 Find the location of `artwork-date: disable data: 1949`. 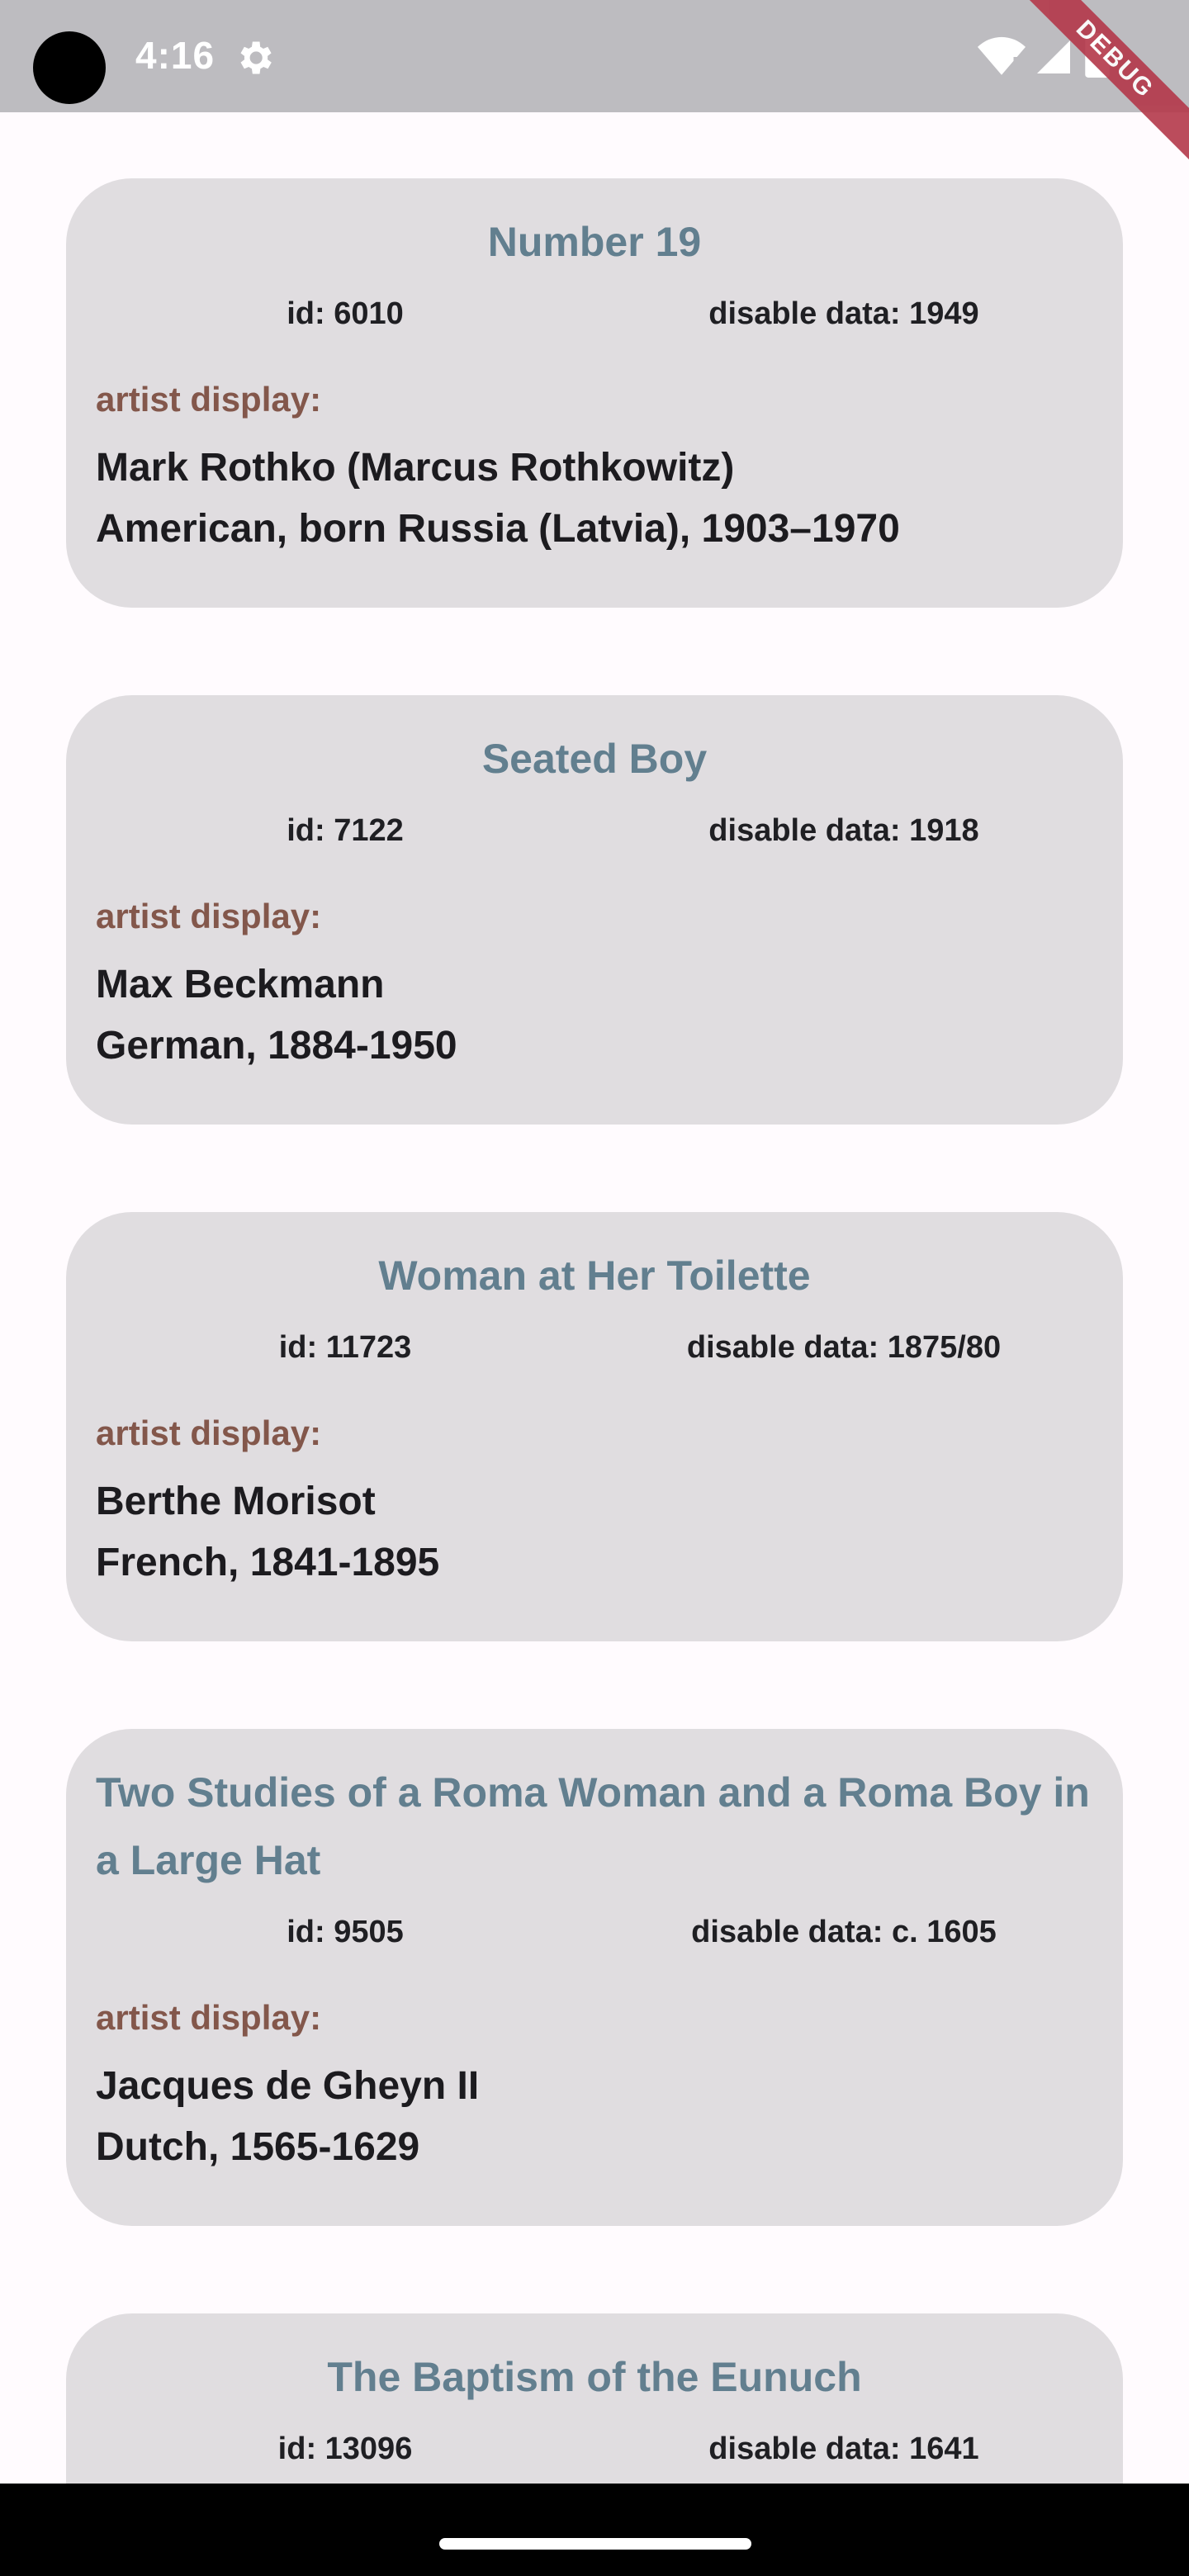

artwork-date: disable data: 1949 is located at coordinates (843, 313).